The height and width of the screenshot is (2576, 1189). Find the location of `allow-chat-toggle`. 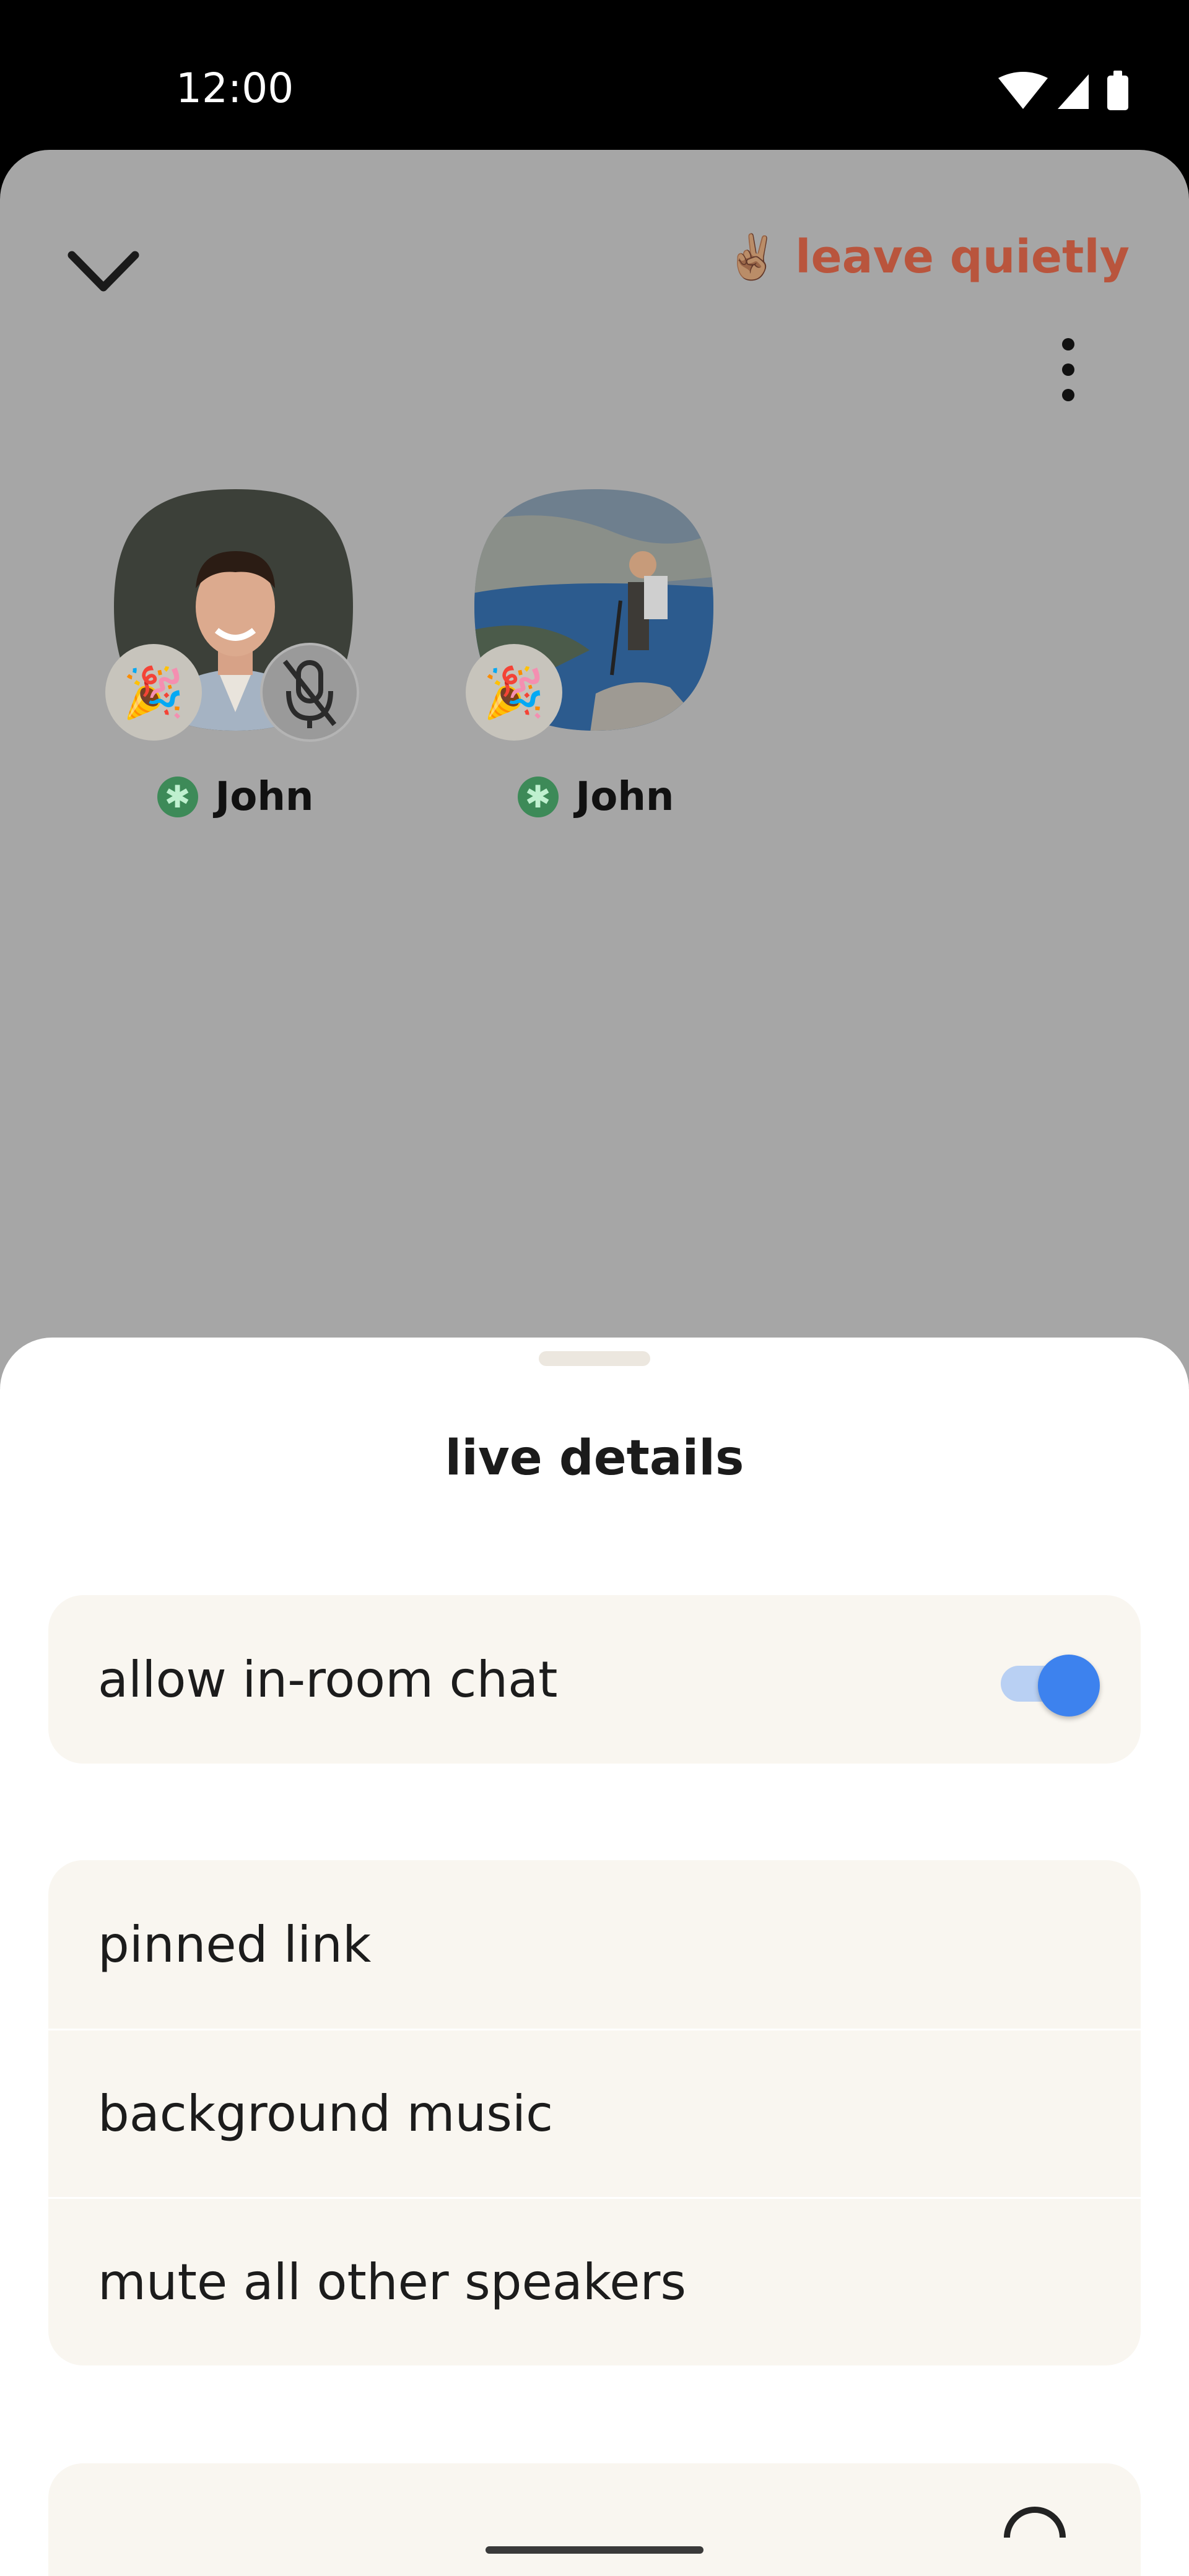

allow-chat-toggle is located at coordinates (1050, 1686).